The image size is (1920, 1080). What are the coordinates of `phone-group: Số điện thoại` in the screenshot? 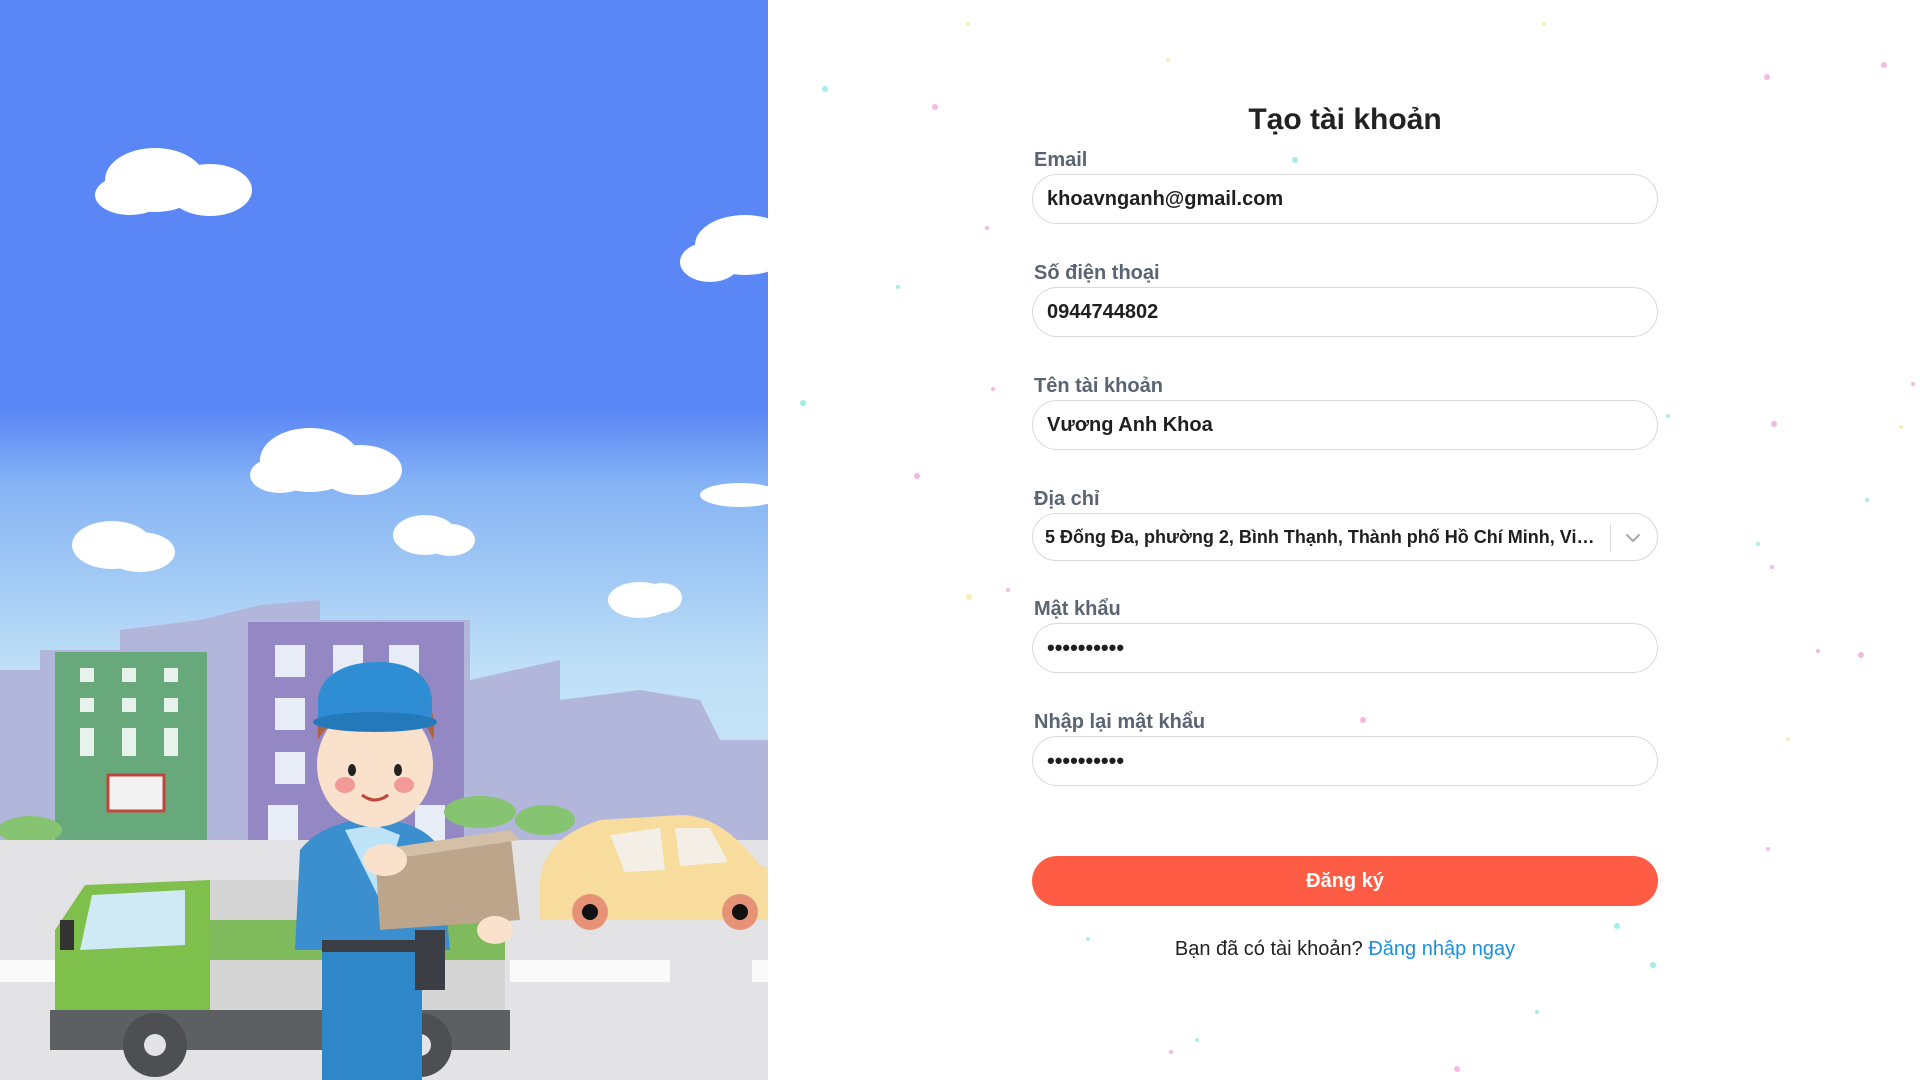 It's located at (1345, 298).